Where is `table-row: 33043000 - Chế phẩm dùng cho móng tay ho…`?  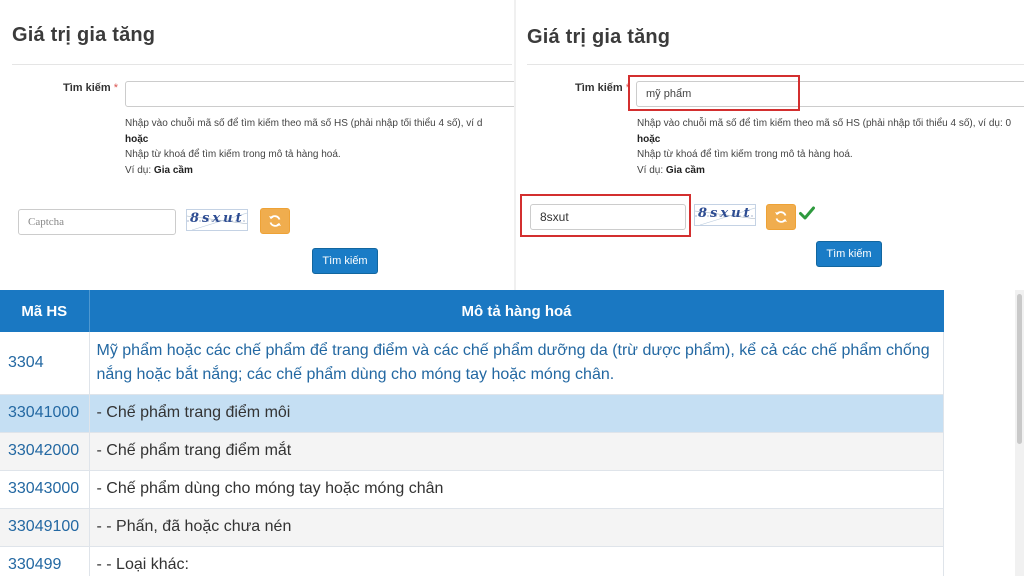
table-row: 33043000 - Chế phẩm dùng cho móng tay ho… is located at coordinates (472, 489).